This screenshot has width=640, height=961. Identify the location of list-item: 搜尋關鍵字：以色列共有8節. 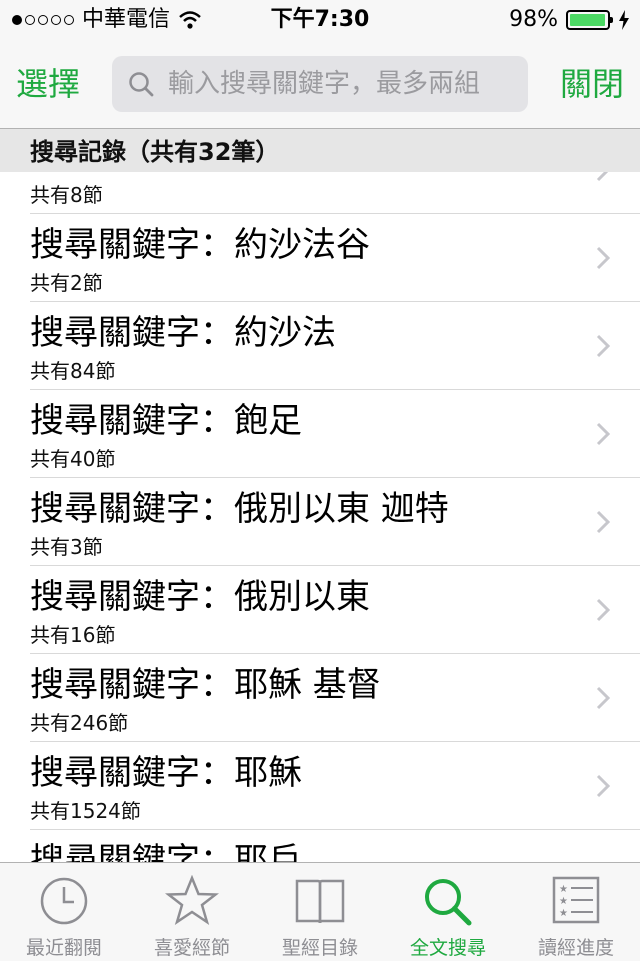
(335, 193).